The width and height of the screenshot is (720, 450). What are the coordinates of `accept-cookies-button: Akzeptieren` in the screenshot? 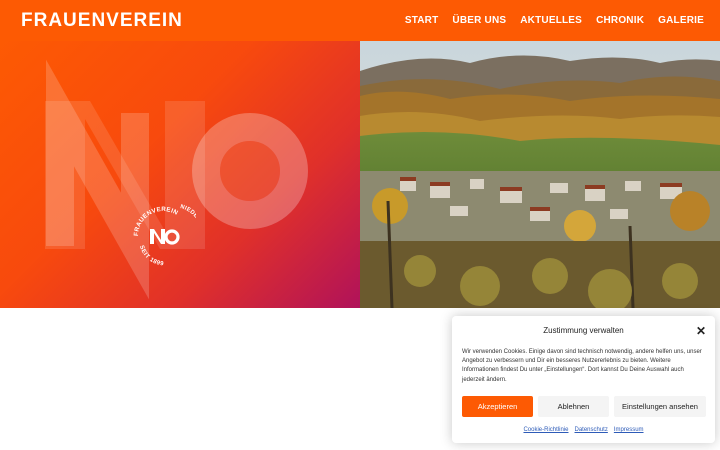 It's located at (497, 406).